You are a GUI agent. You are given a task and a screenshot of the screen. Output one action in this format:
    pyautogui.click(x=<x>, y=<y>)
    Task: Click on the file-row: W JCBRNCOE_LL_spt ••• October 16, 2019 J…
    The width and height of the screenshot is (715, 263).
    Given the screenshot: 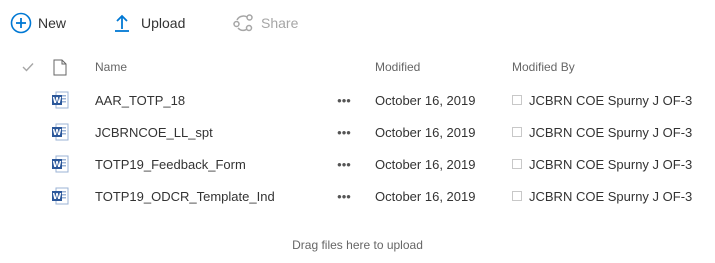 What is the action you would take?
    pyautogui.click(x=357, y=132)
    